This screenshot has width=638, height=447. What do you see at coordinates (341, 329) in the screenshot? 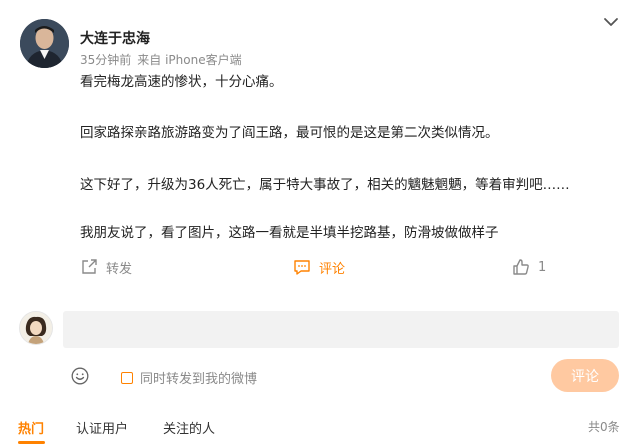
I see `comment-input` at bounding box center [341, 329].